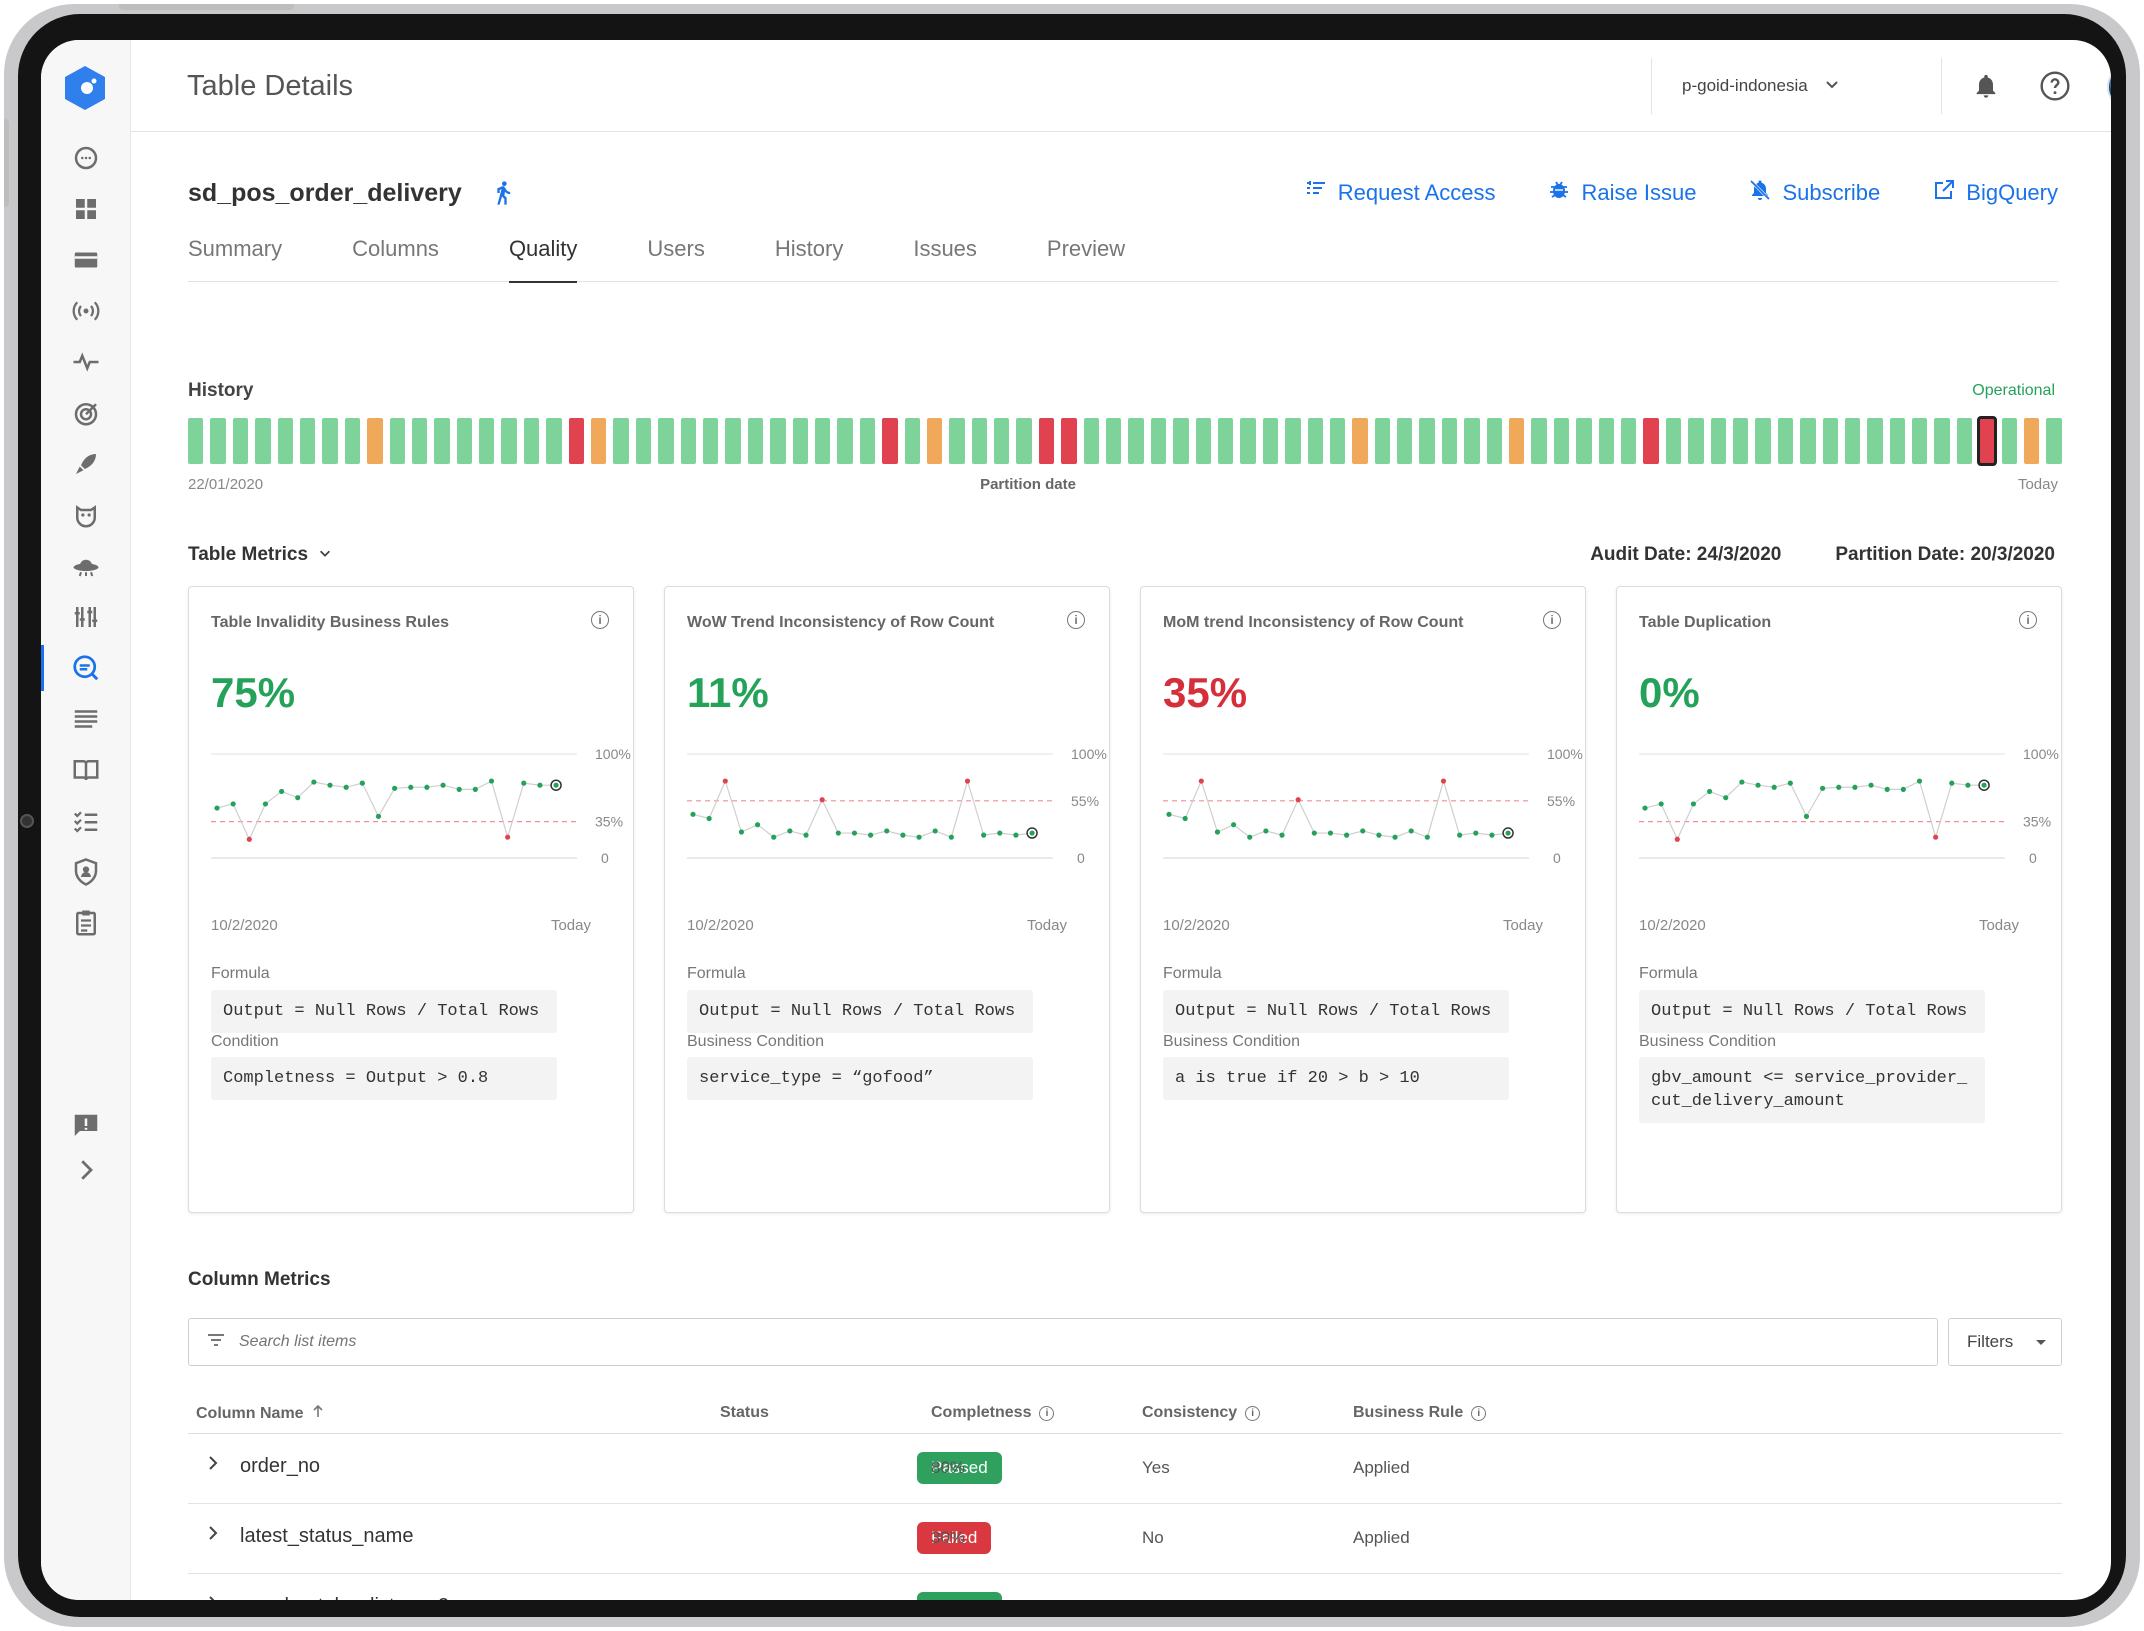 Image resolution: width=2144 pixels, height=1631 pixels. Describe the element at coordinates (1086, 258) in the screenshot. I see `tab-preview: Preview` at that location.